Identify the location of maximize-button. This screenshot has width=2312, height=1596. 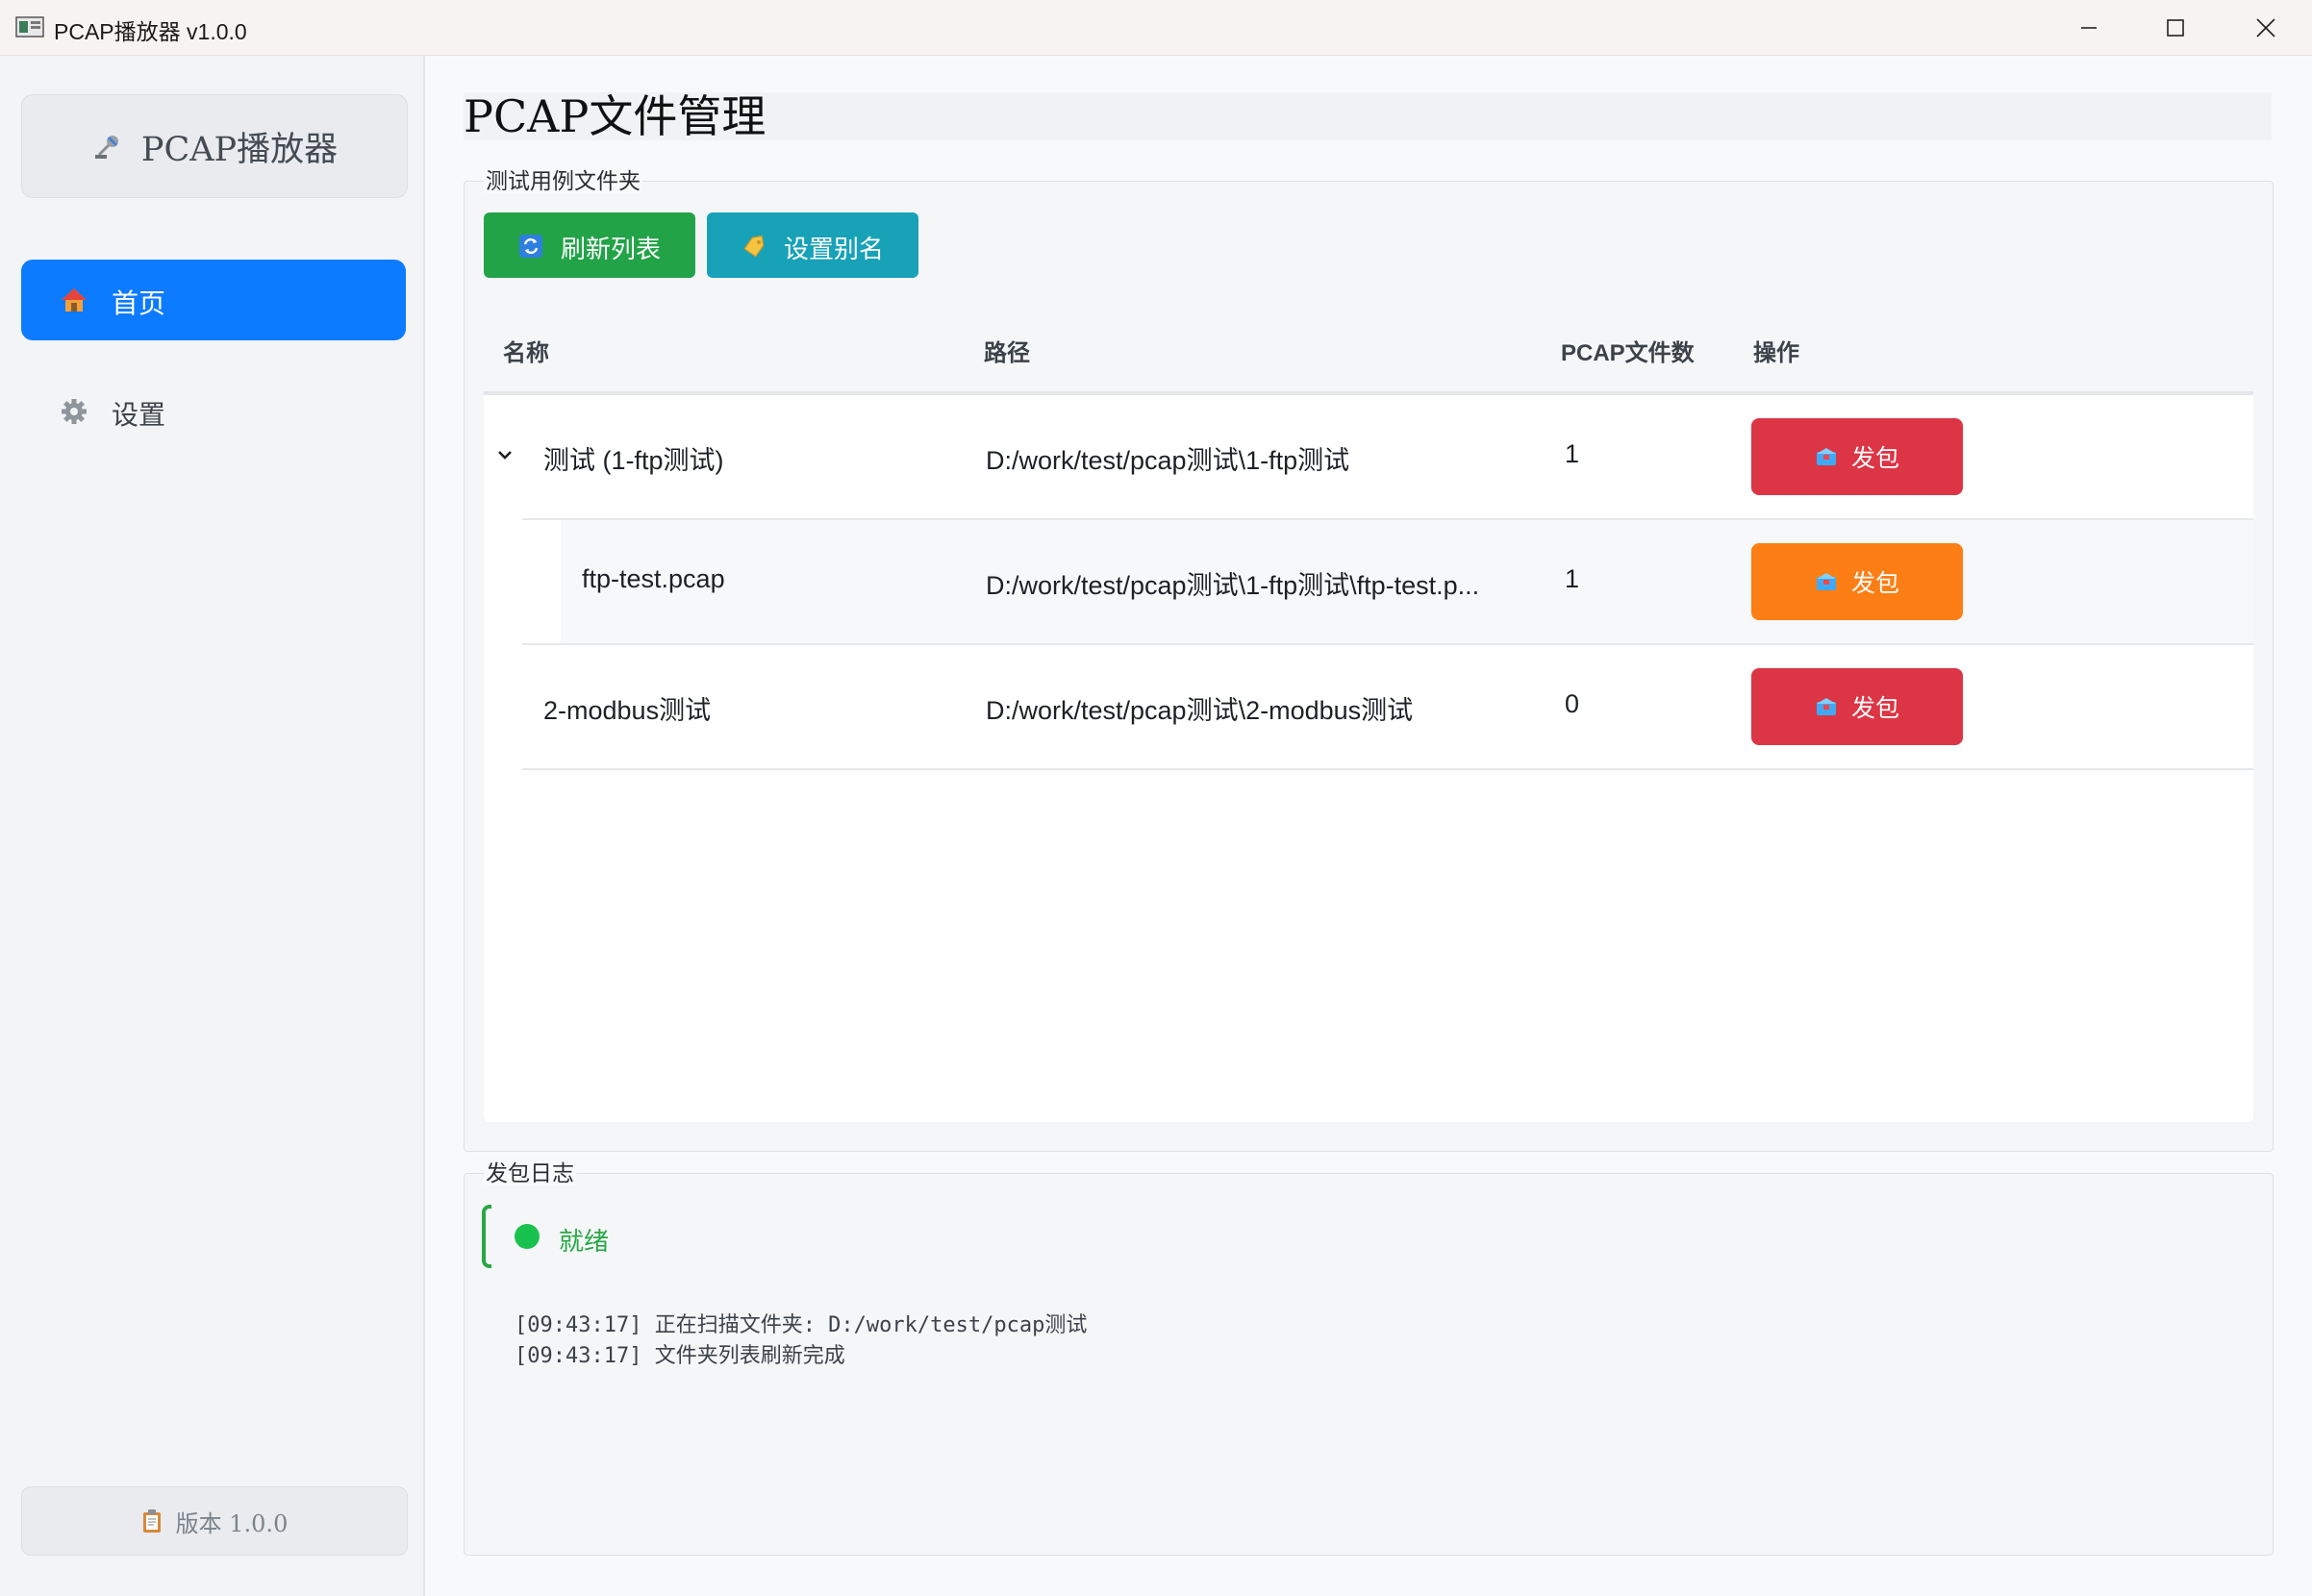
(2176, 27).